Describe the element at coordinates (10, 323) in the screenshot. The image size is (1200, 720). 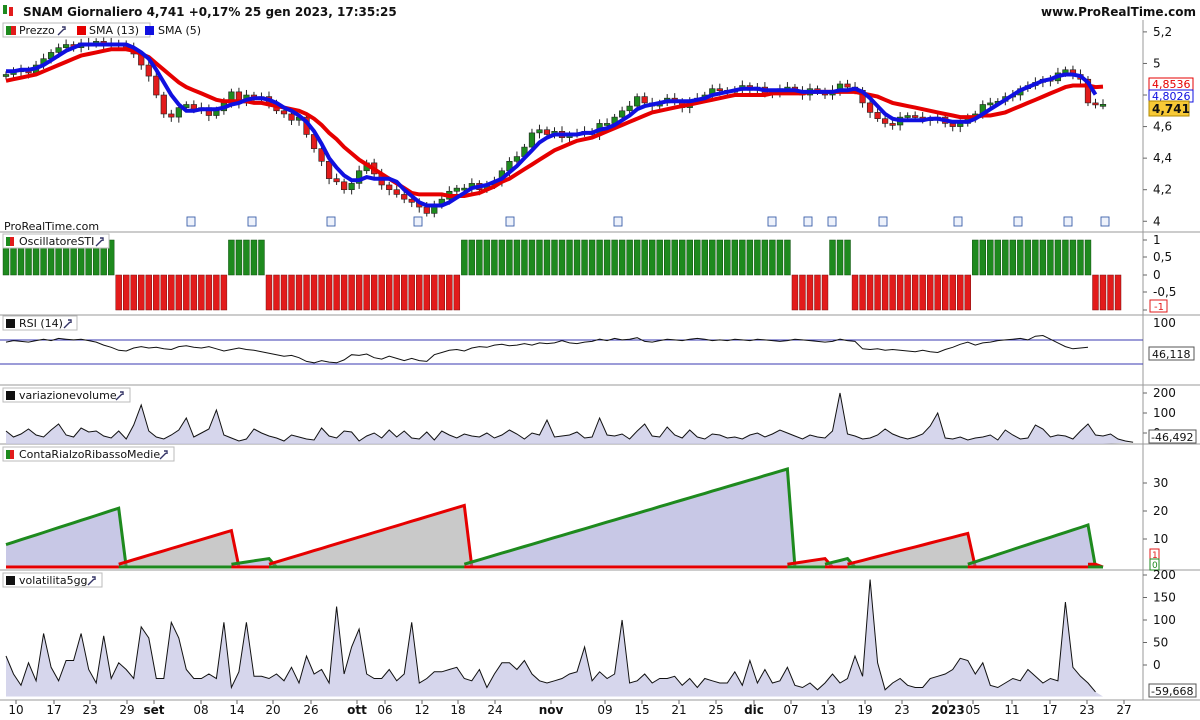
I see `rsi-swatch` at that location.